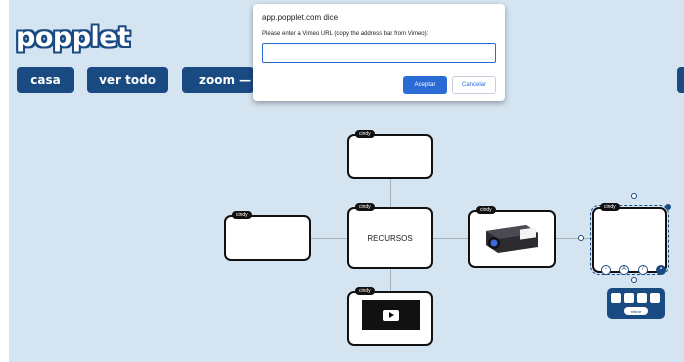 This screenshot has height=362, width=684. I want to click on video-thumbnail, so click(391, 315).